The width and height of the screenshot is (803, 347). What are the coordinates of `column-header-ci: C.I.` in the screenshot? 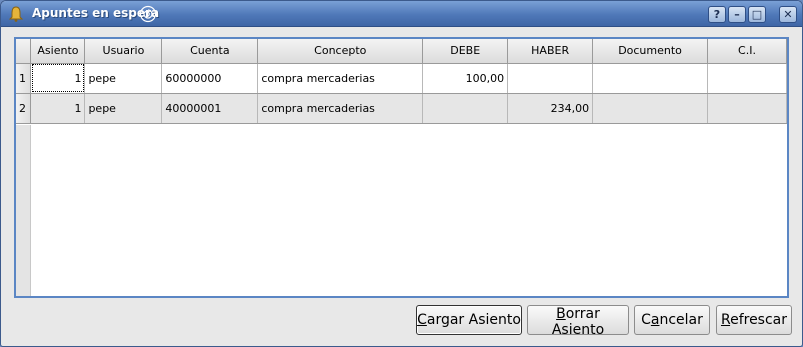 It's located at (747, 51).